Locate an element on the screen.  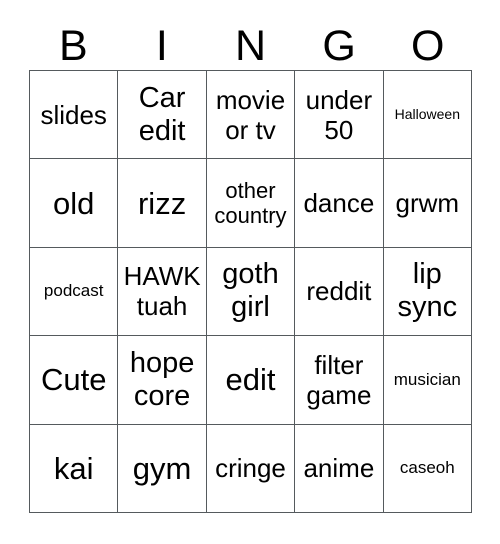
bingo-cell-r4c2: hope core is located at coordinates (162, 380).